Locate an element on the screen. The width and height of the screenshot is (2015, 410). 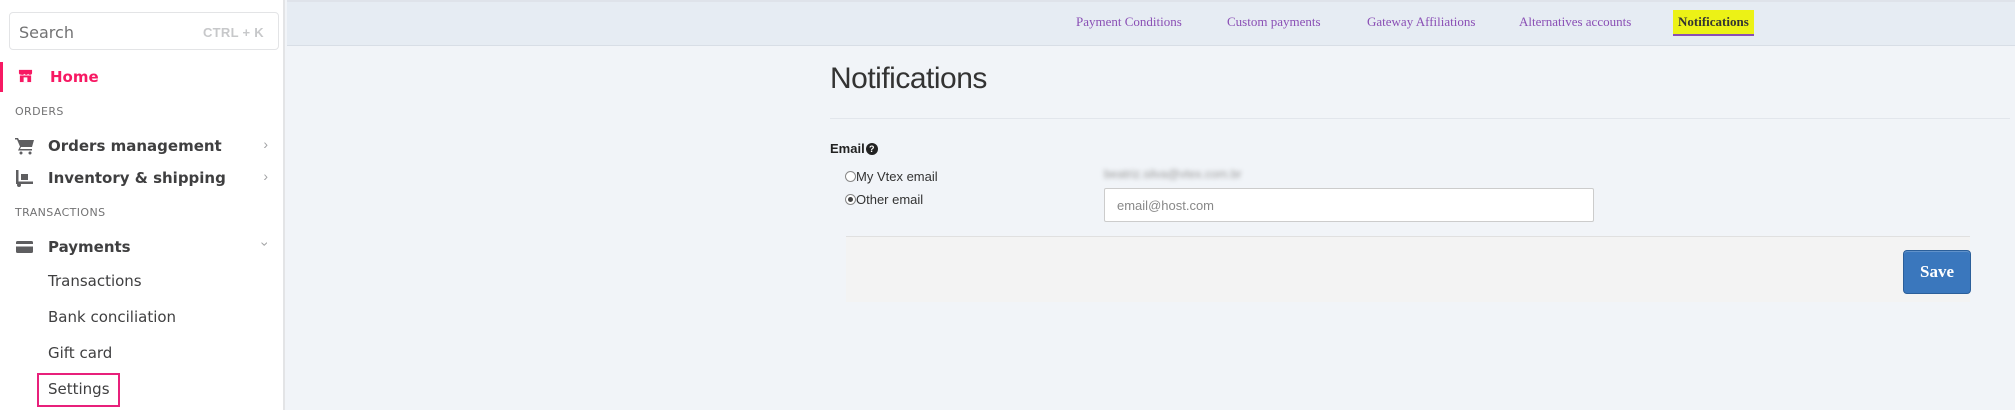
section-transactions: TRANSACTIONS is located at coordinates (60, 212).